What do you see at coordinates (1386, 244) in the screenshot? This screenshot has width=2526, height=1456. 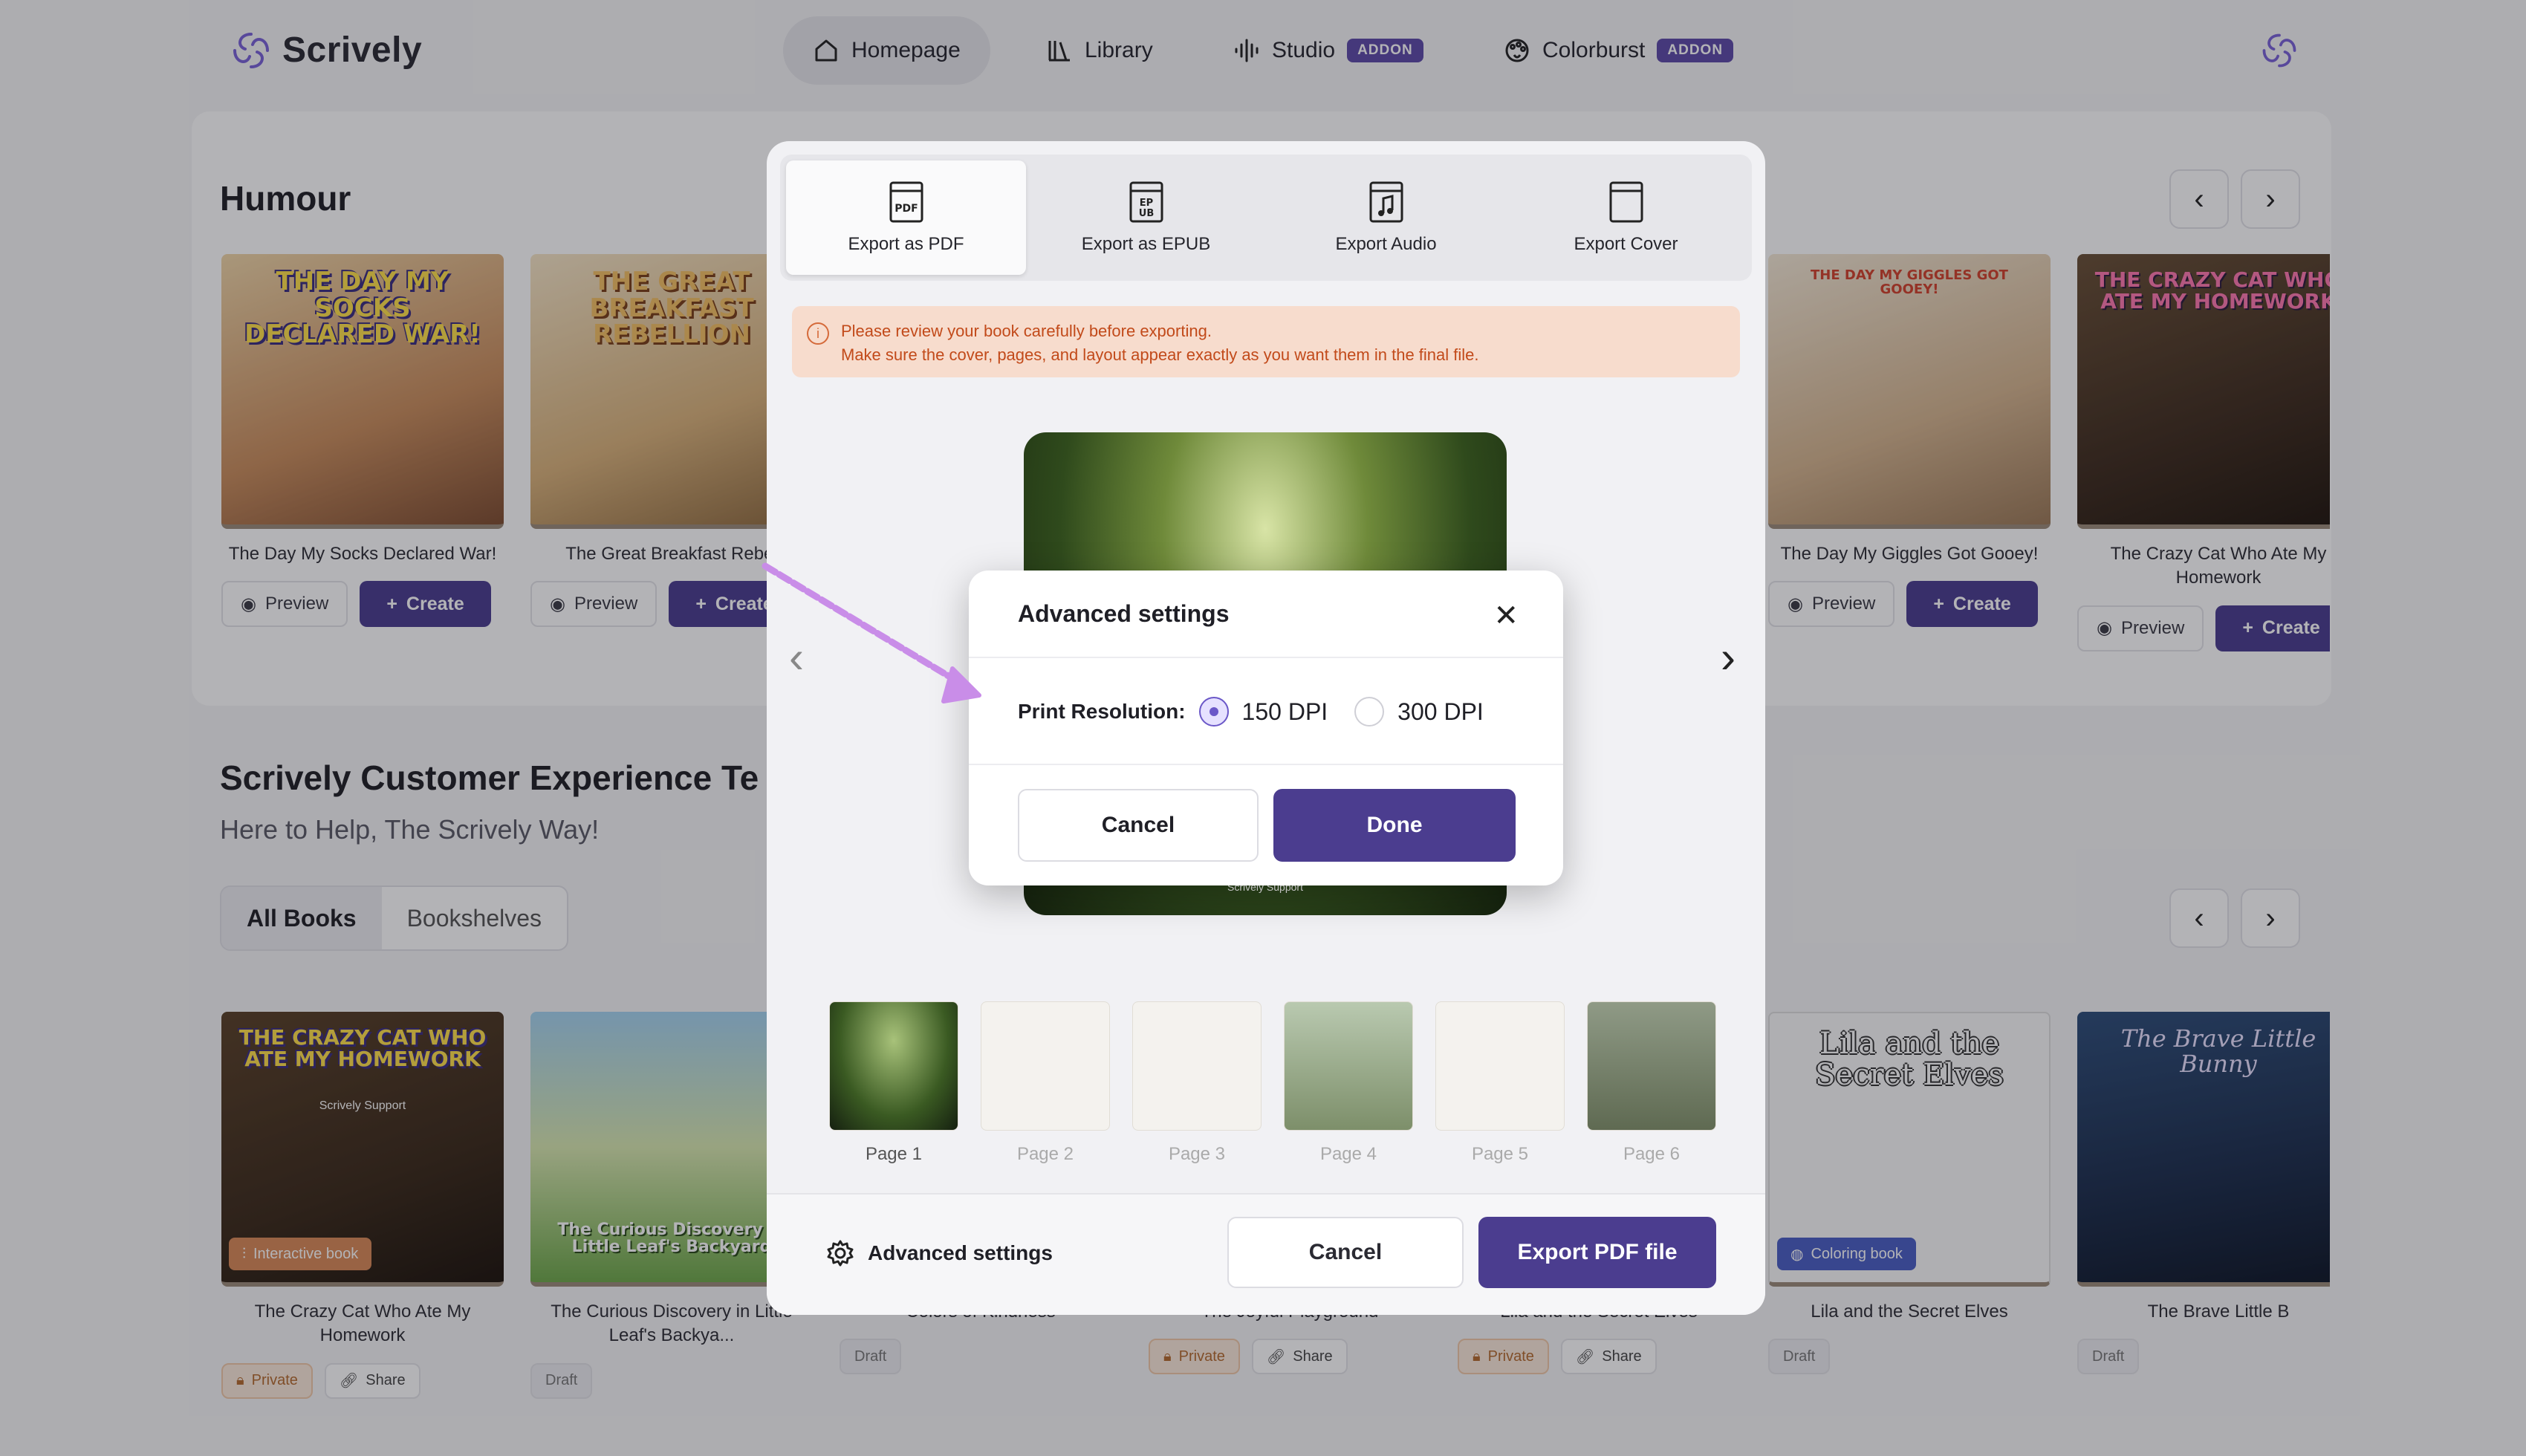 I see `tab-label: Export Audio` at bounding box center [1386, 244].